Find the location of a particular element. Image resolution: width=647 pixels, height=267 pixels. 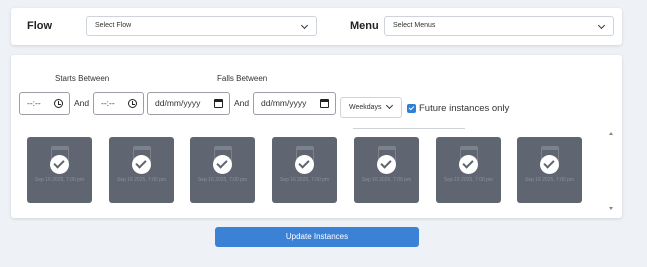

falls-between-label: Falls Between is located at coordinates (242, 78).